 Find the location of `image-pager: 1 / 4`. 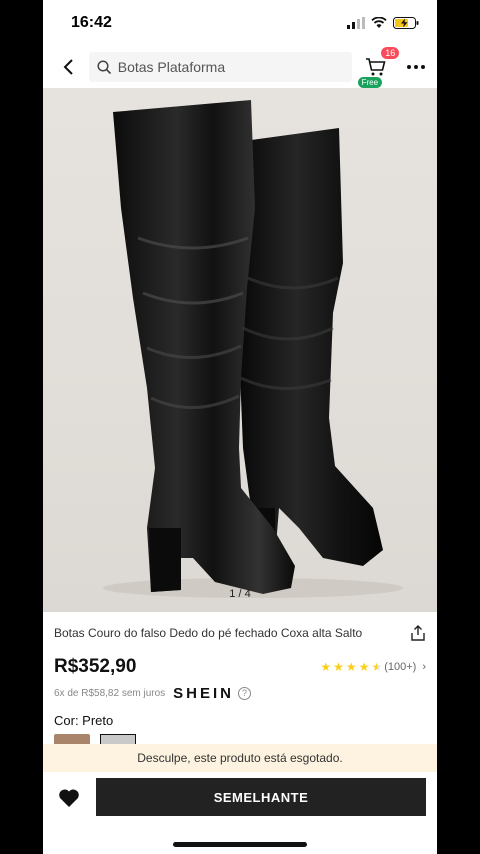

image-pager: 1 / 4 is located at coordinates (240, 594).